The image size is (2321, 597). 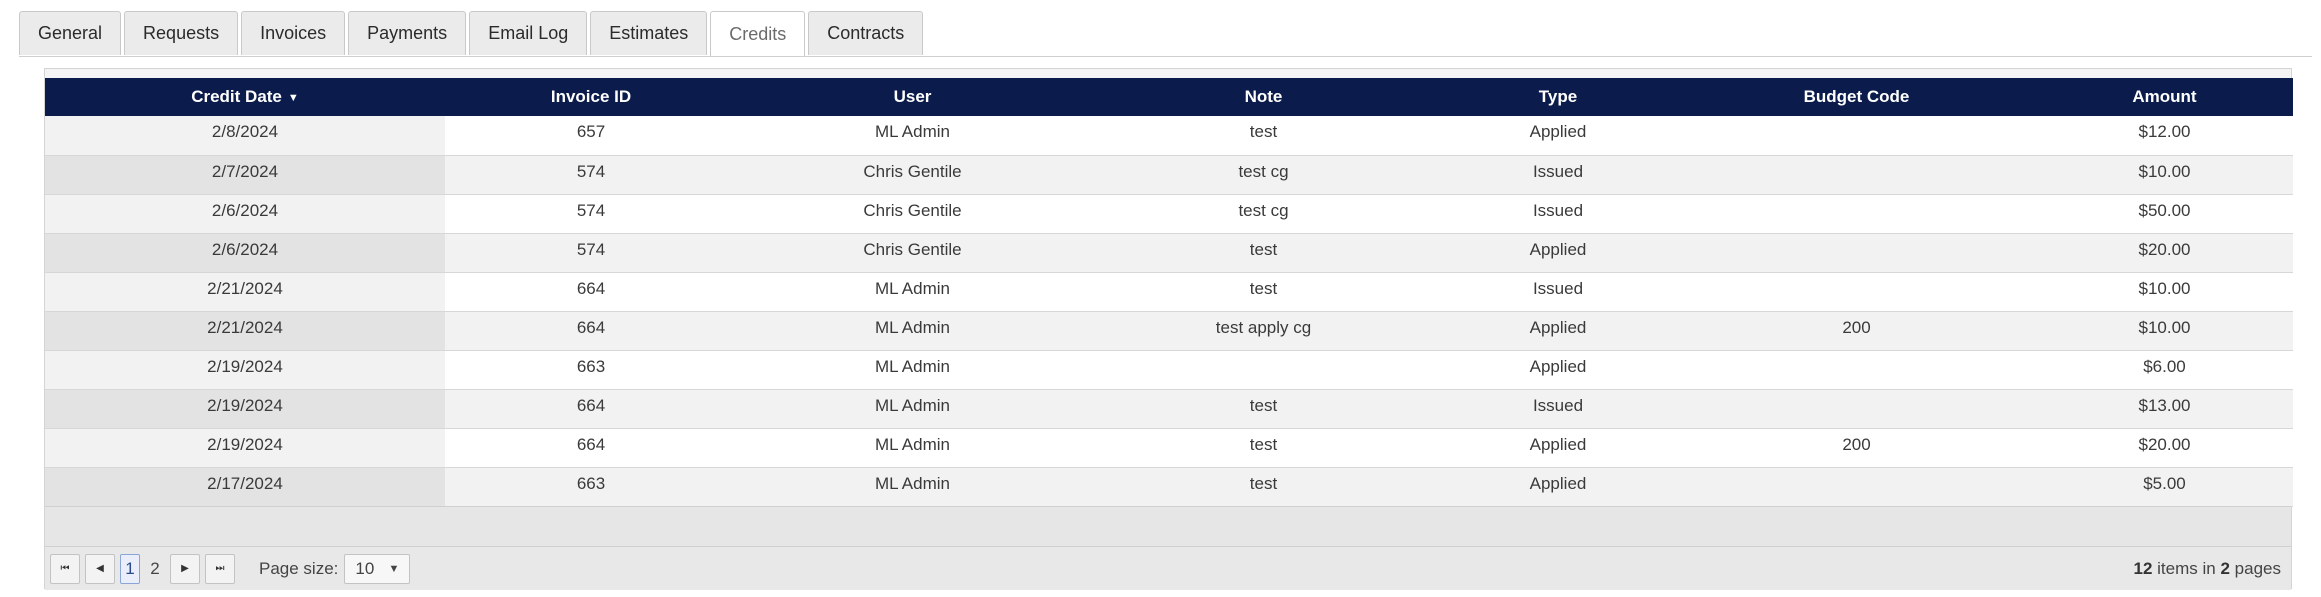 I want to click on page-size-label: Page size:, so click(x=299, y=568).